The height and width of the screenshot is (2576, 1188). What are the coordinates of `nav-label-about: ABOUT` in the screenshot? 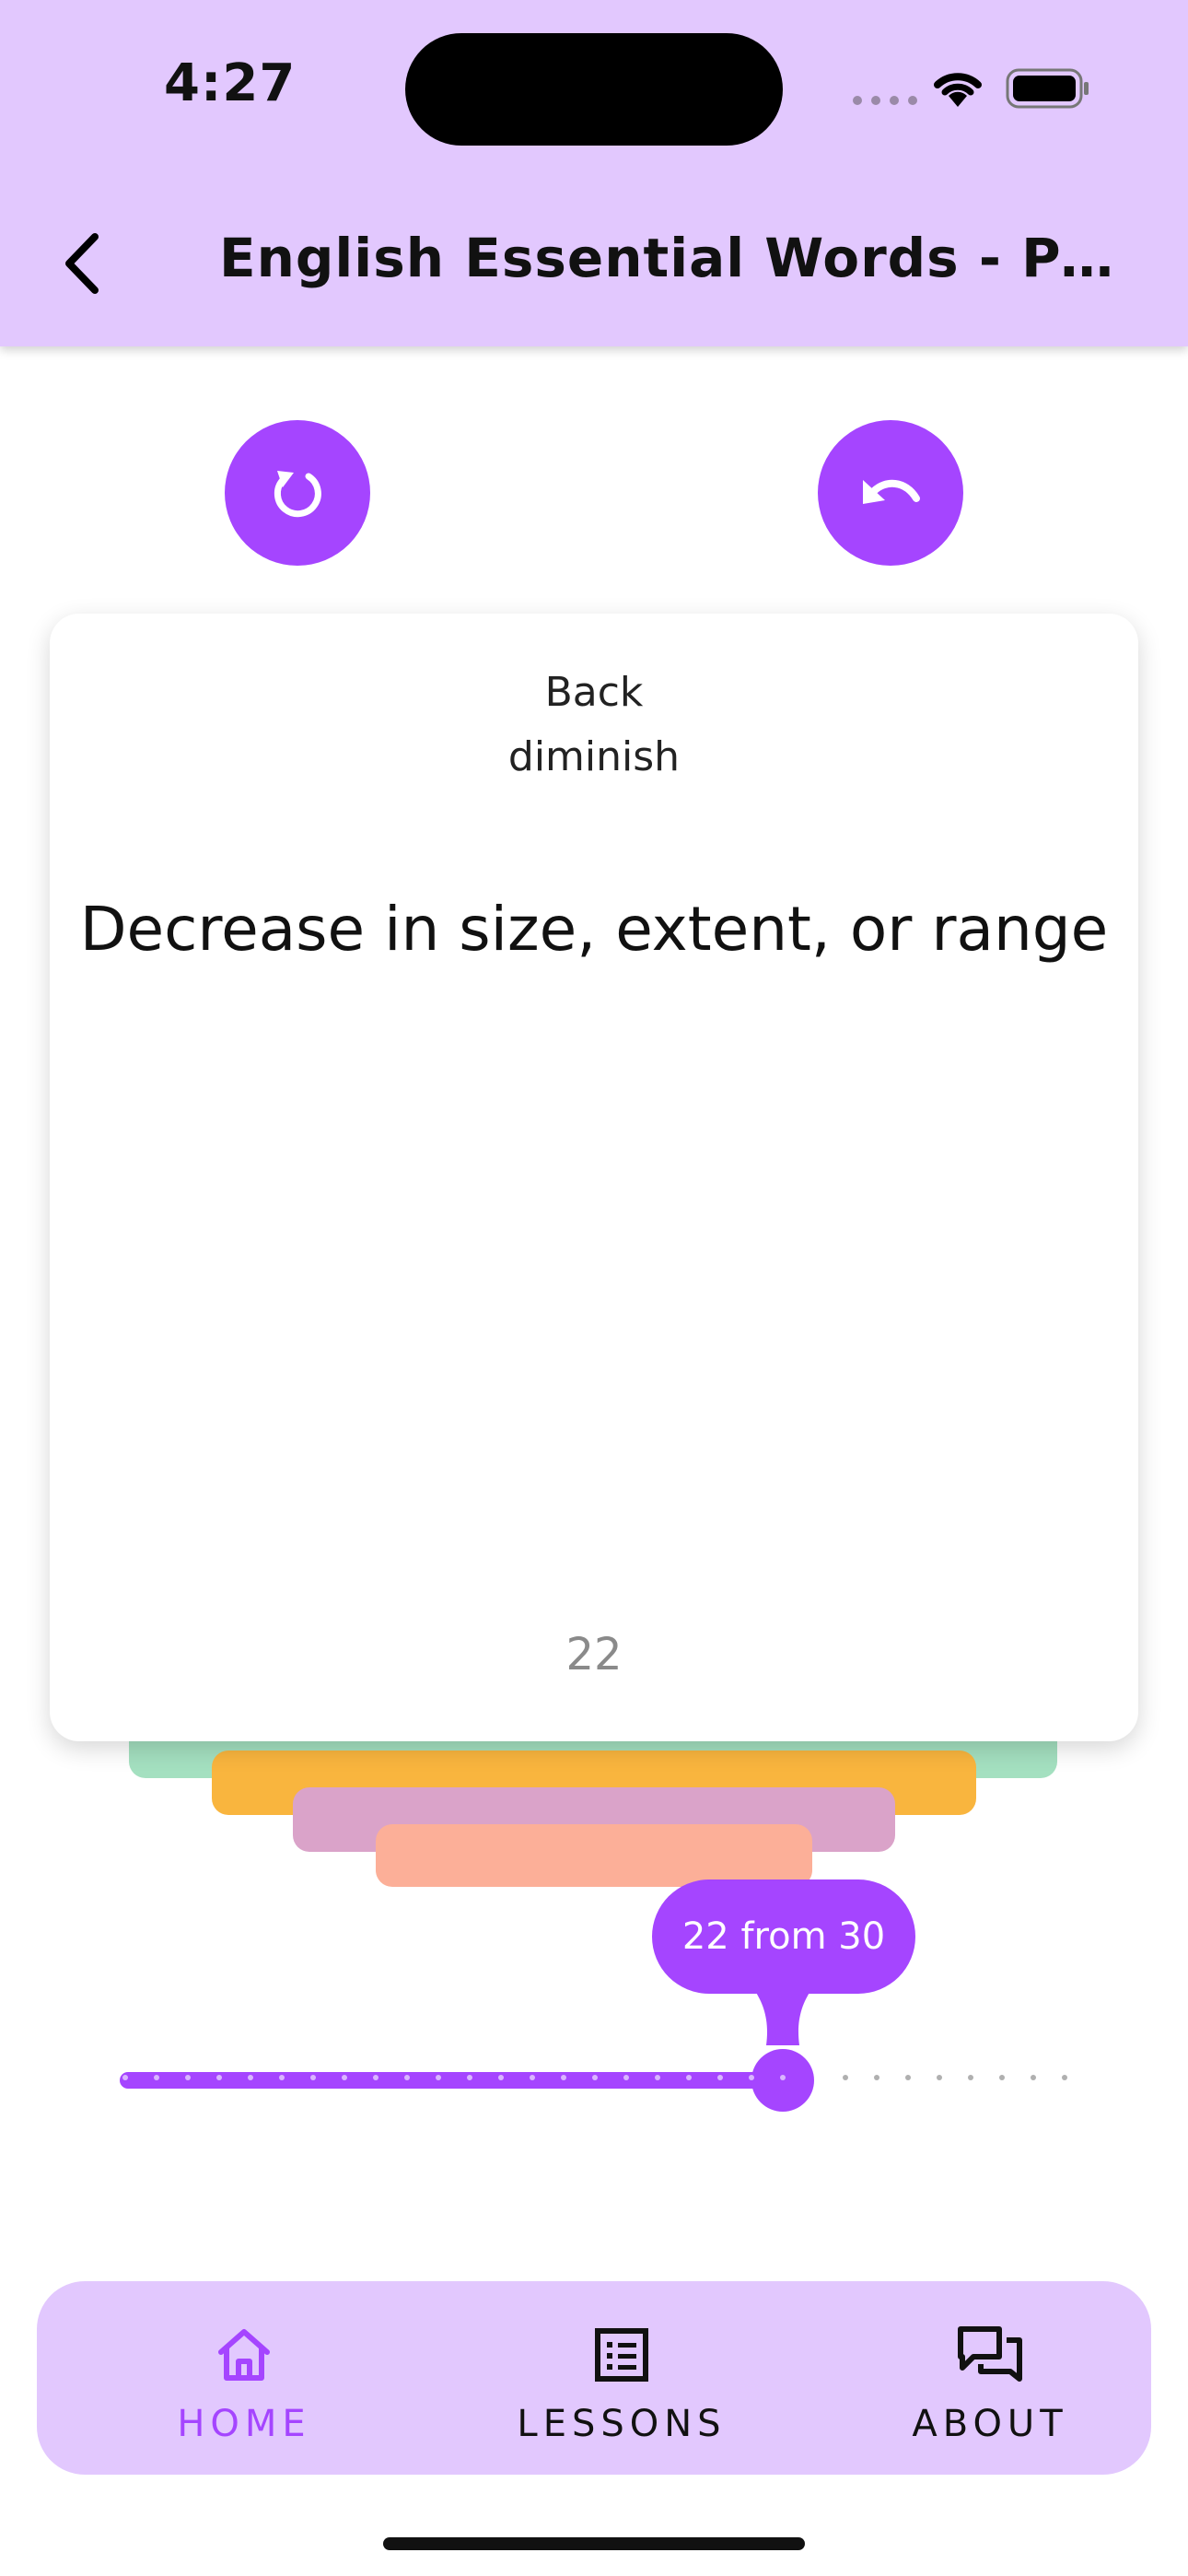 It's located at (990, 2424).